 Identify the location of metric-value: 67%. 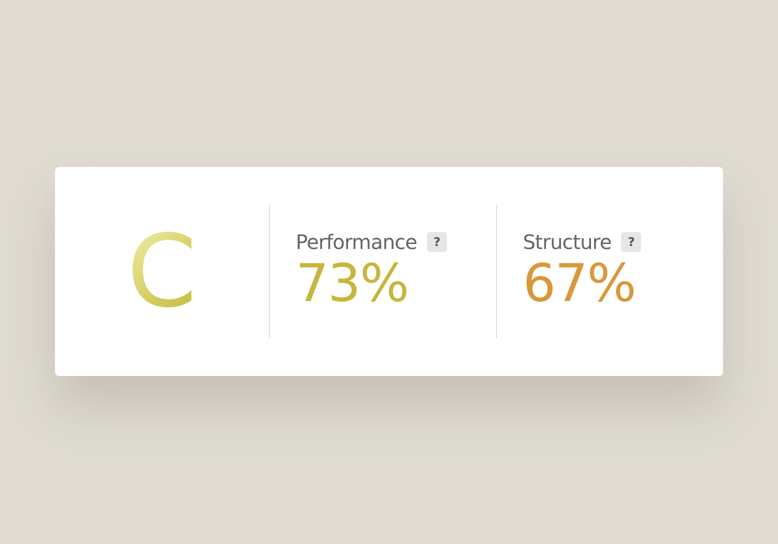
(579, 285).